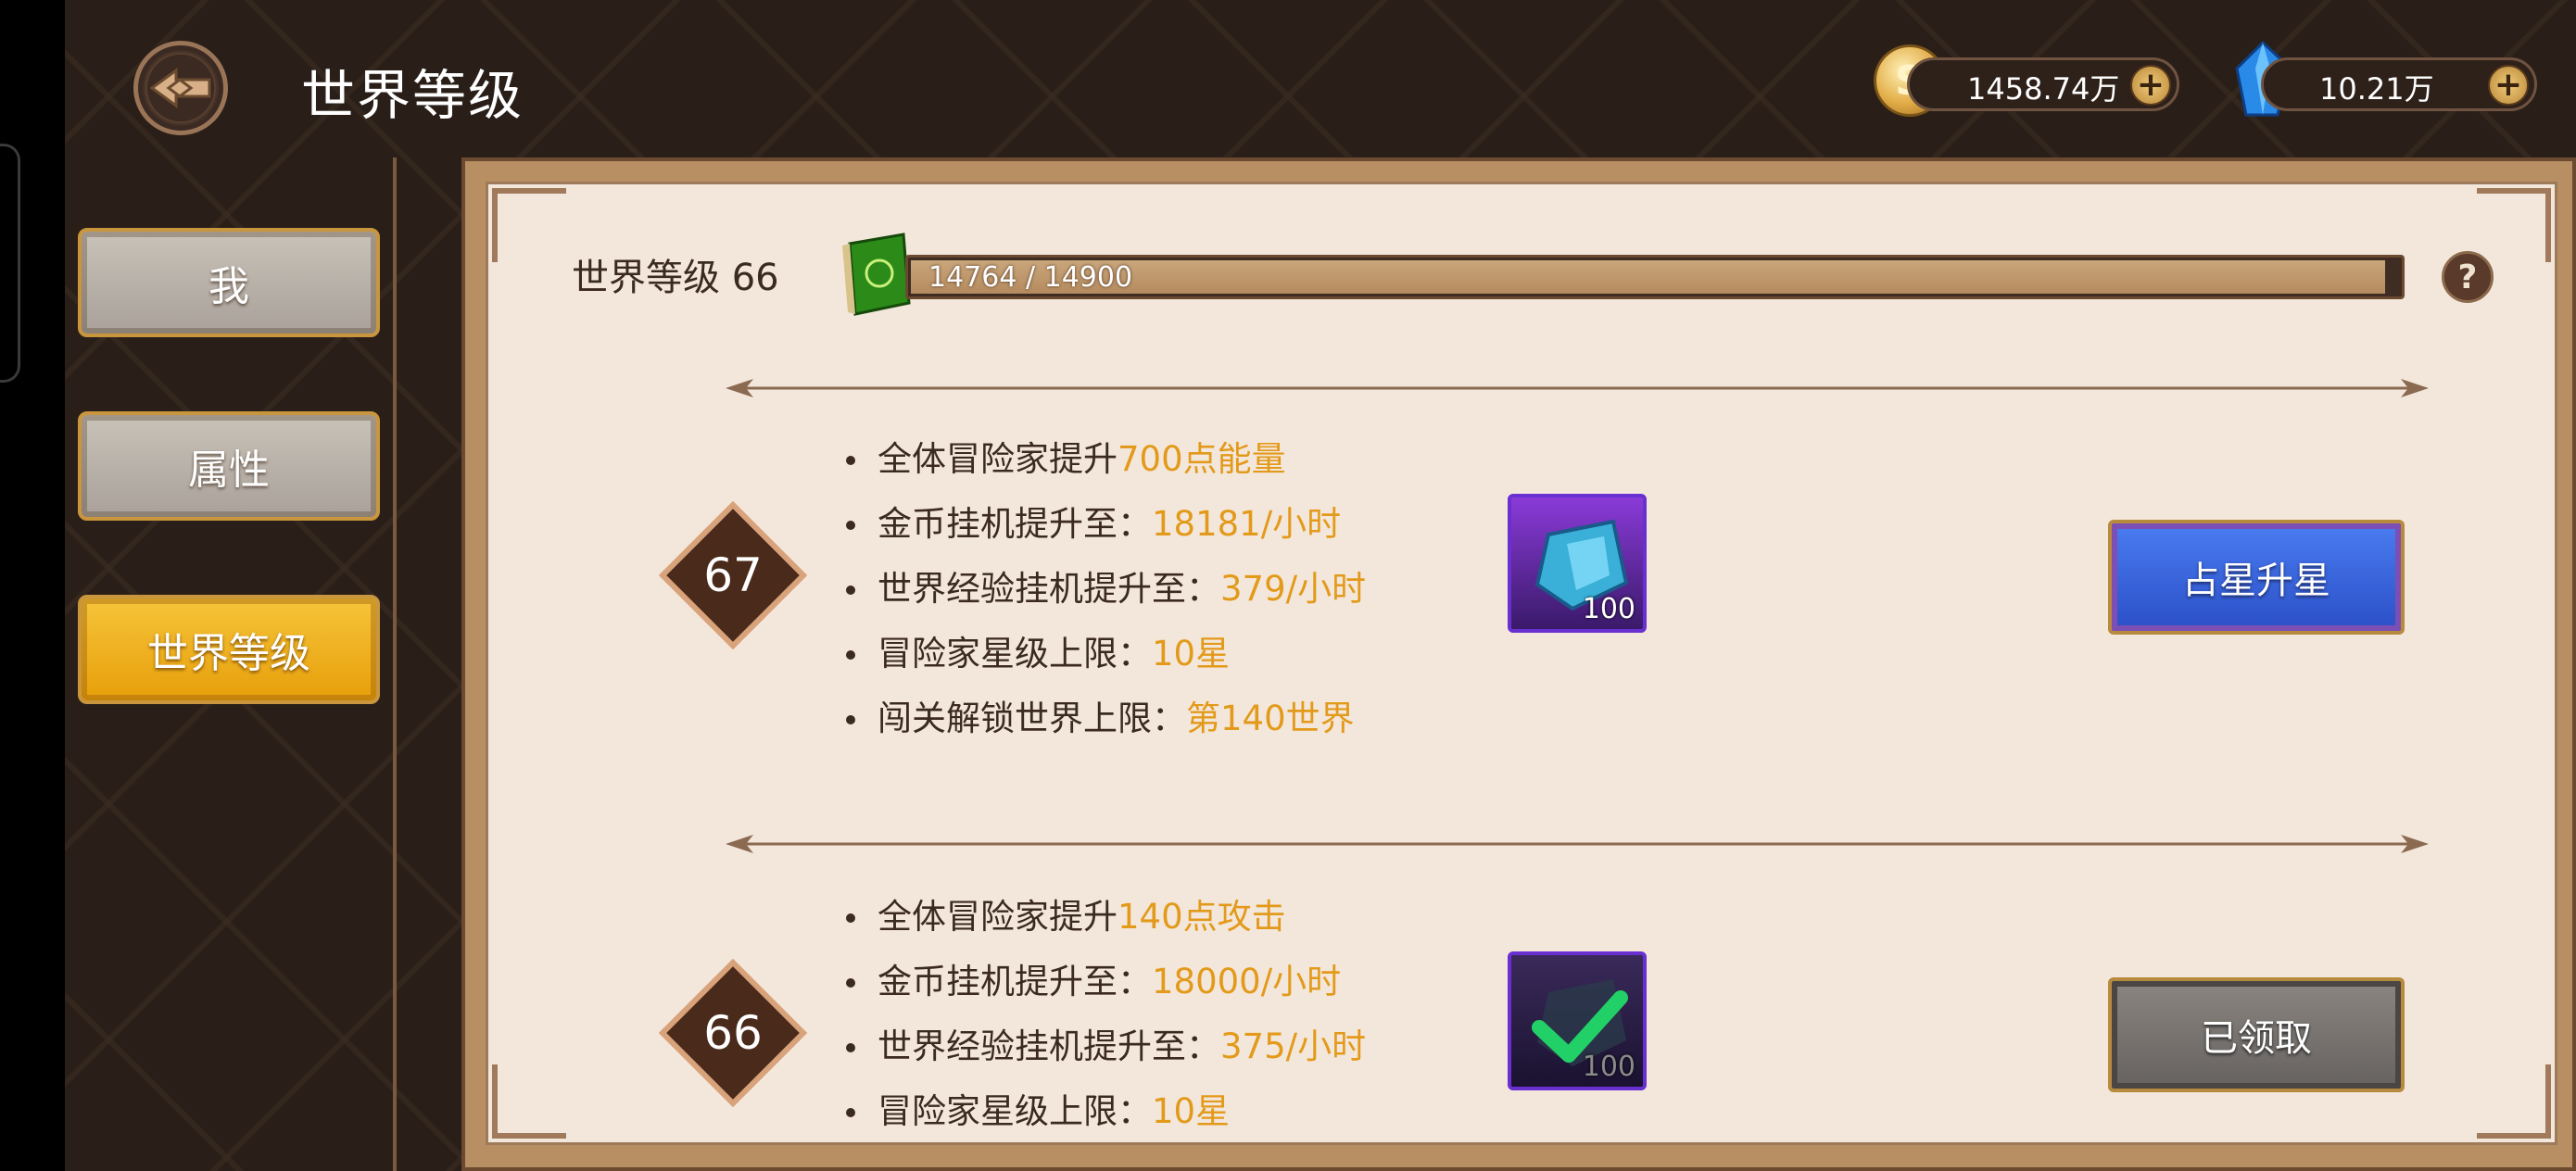  I want to click on gem-counter: 10.21万 +, so click(2399, 84).